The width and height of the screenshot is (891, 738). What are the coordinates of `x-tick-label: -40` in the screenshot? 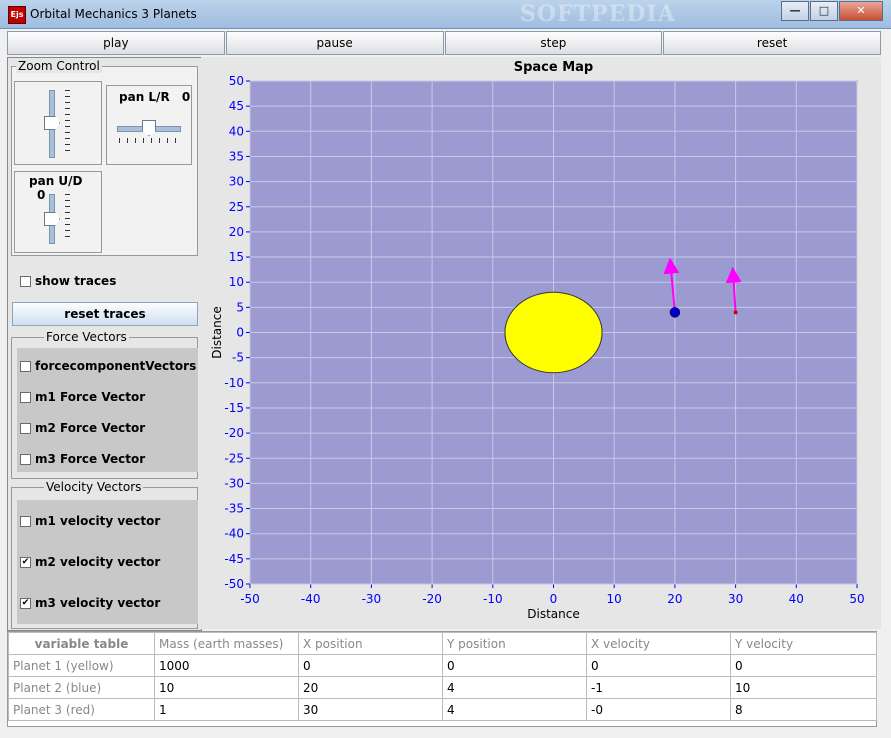 It's located at (311, 599).